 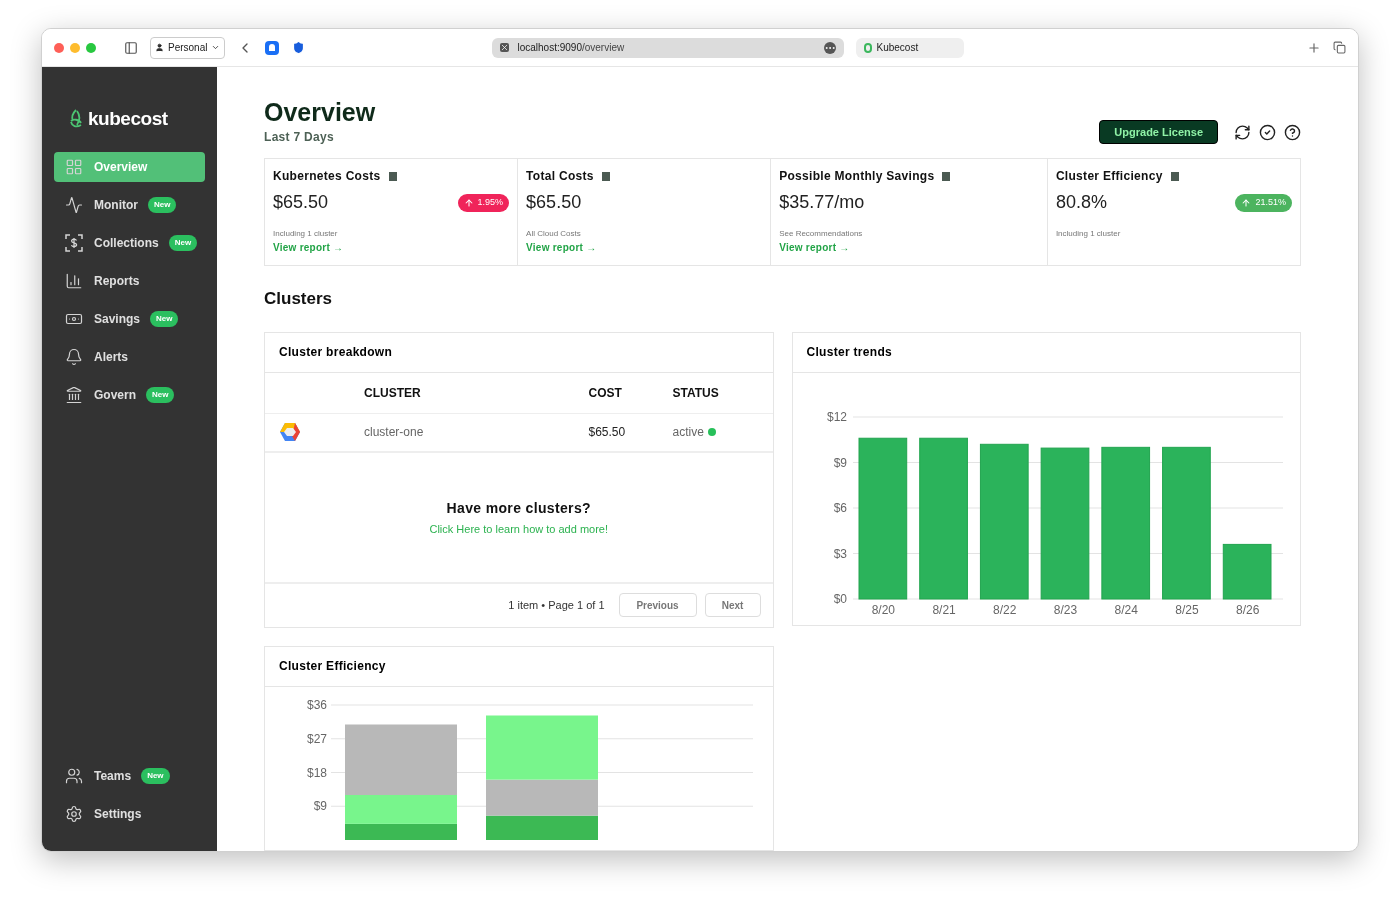 What do you see at coordinates (519, 666) in the screenshot?
I see `card-title: Cluster Efficiency` at bounding box center [519, 666].